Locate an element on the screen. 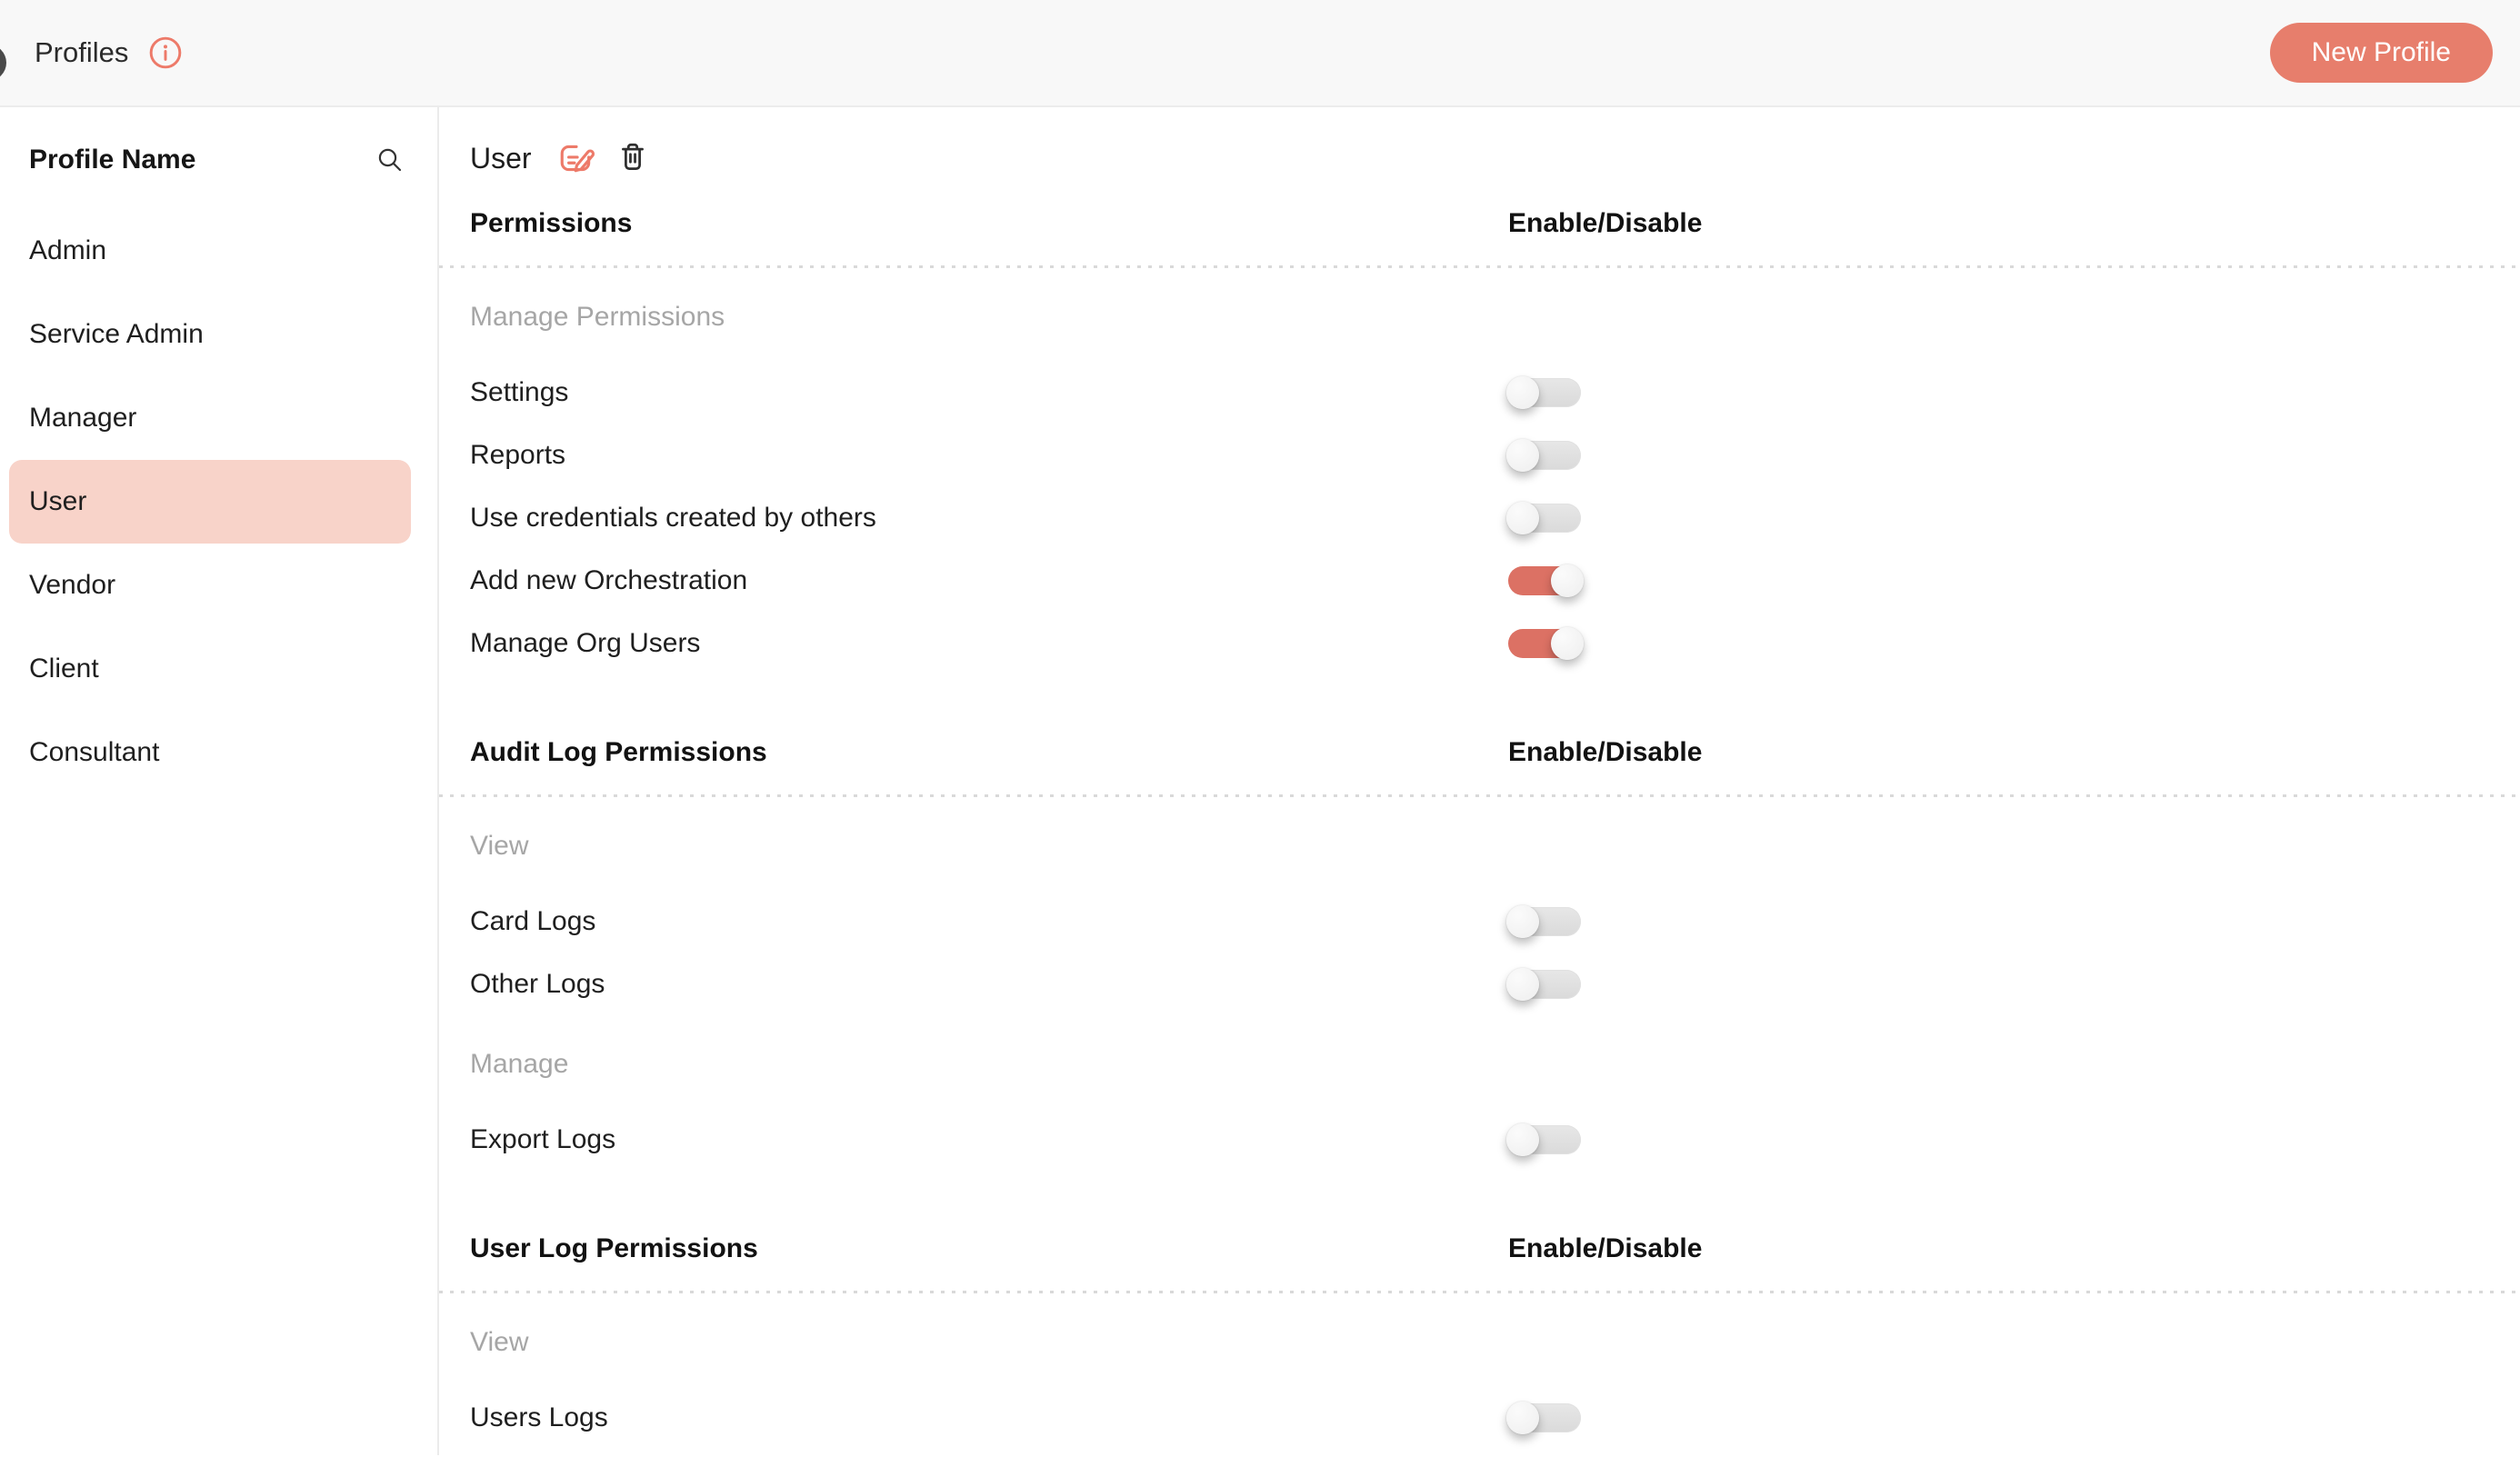  profile-search-button is located at coordinates (390, 160).